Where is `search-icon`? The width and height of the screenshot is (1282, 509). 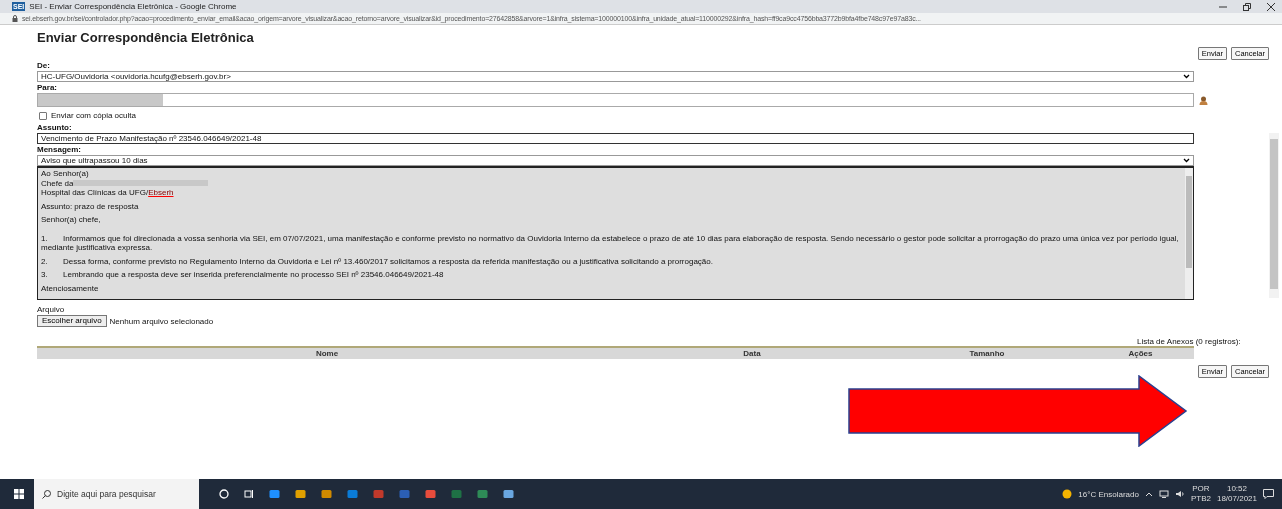
search-icon is located at coordinates (46, 494).